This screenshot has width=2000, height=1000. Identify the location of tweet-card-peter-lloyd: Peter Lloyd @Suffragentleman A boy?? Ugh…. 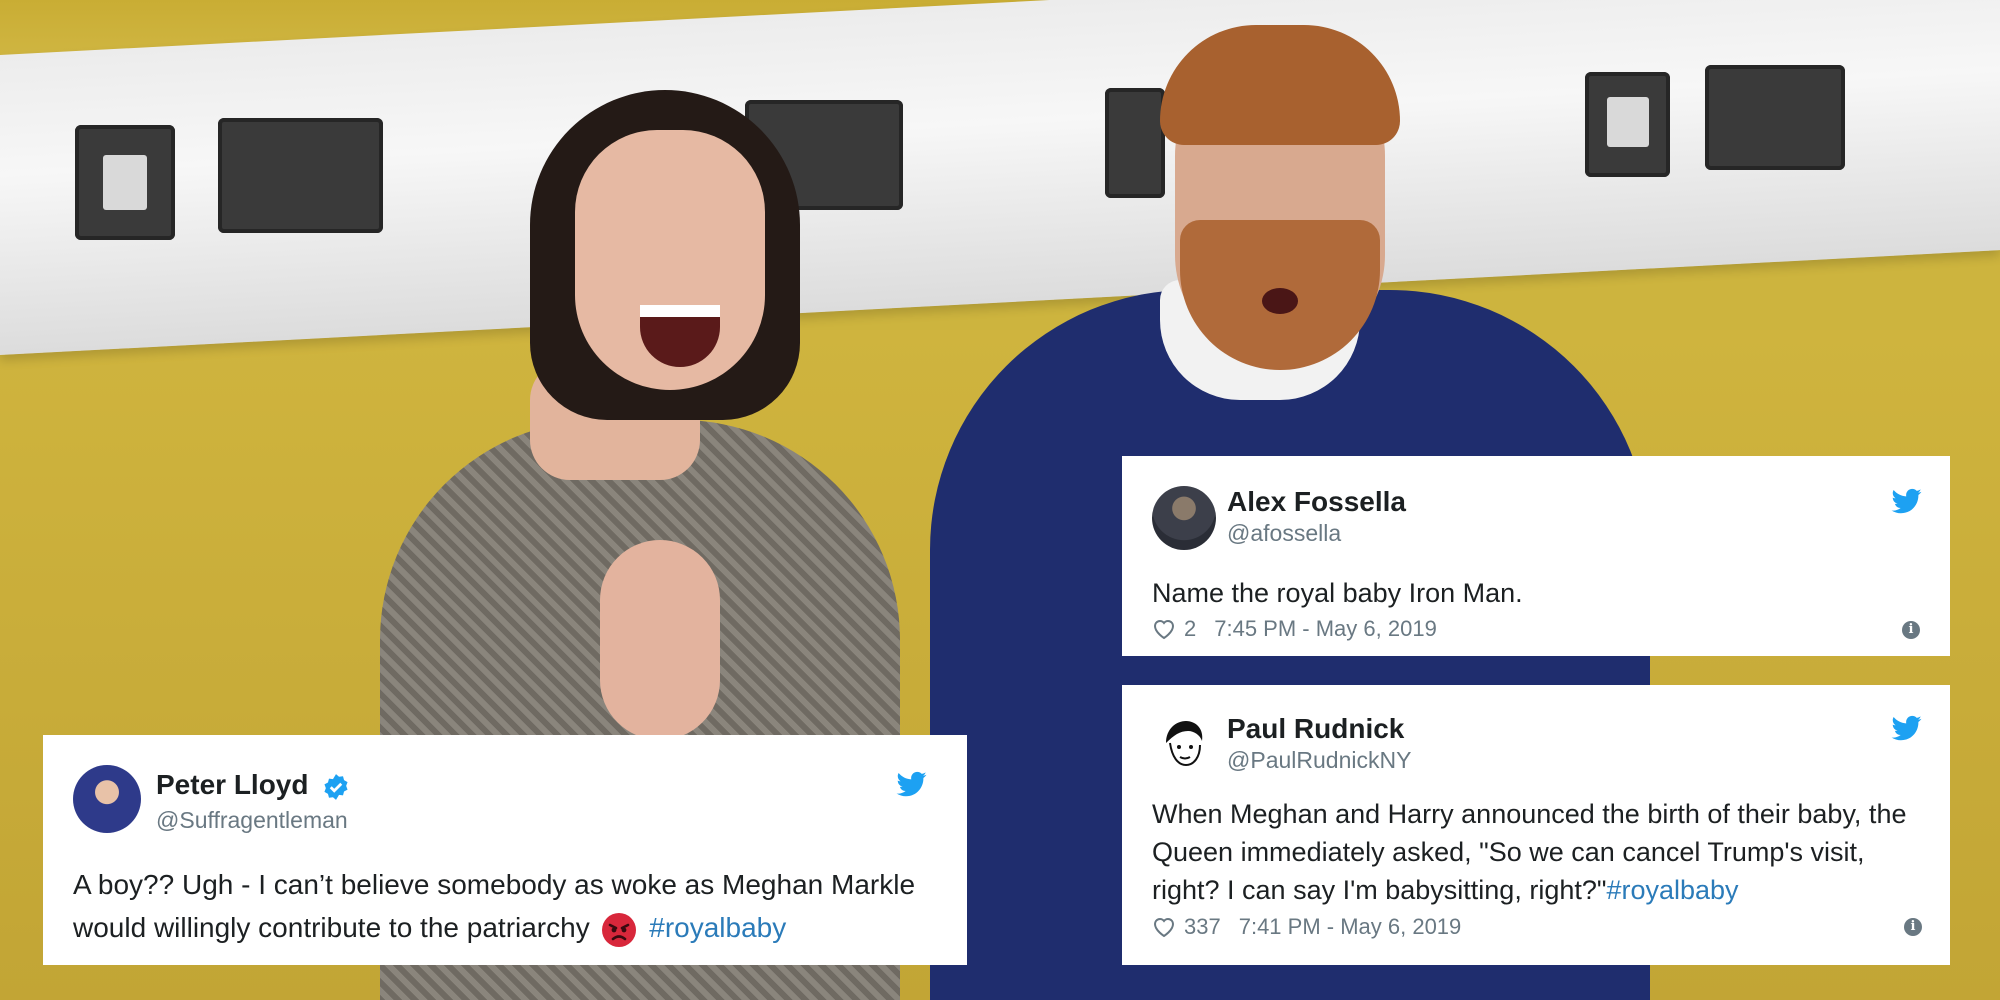
(505, 850).